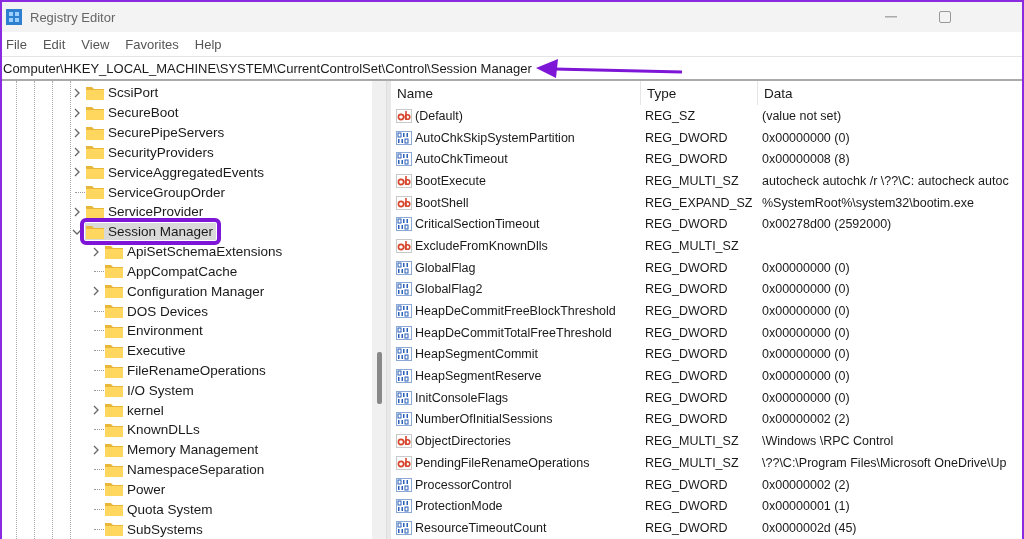  What do you see at coordinates (146, 212) in the screenshot?
I see `tree-item: ServiceProvider` at bounding box center [146, 212].